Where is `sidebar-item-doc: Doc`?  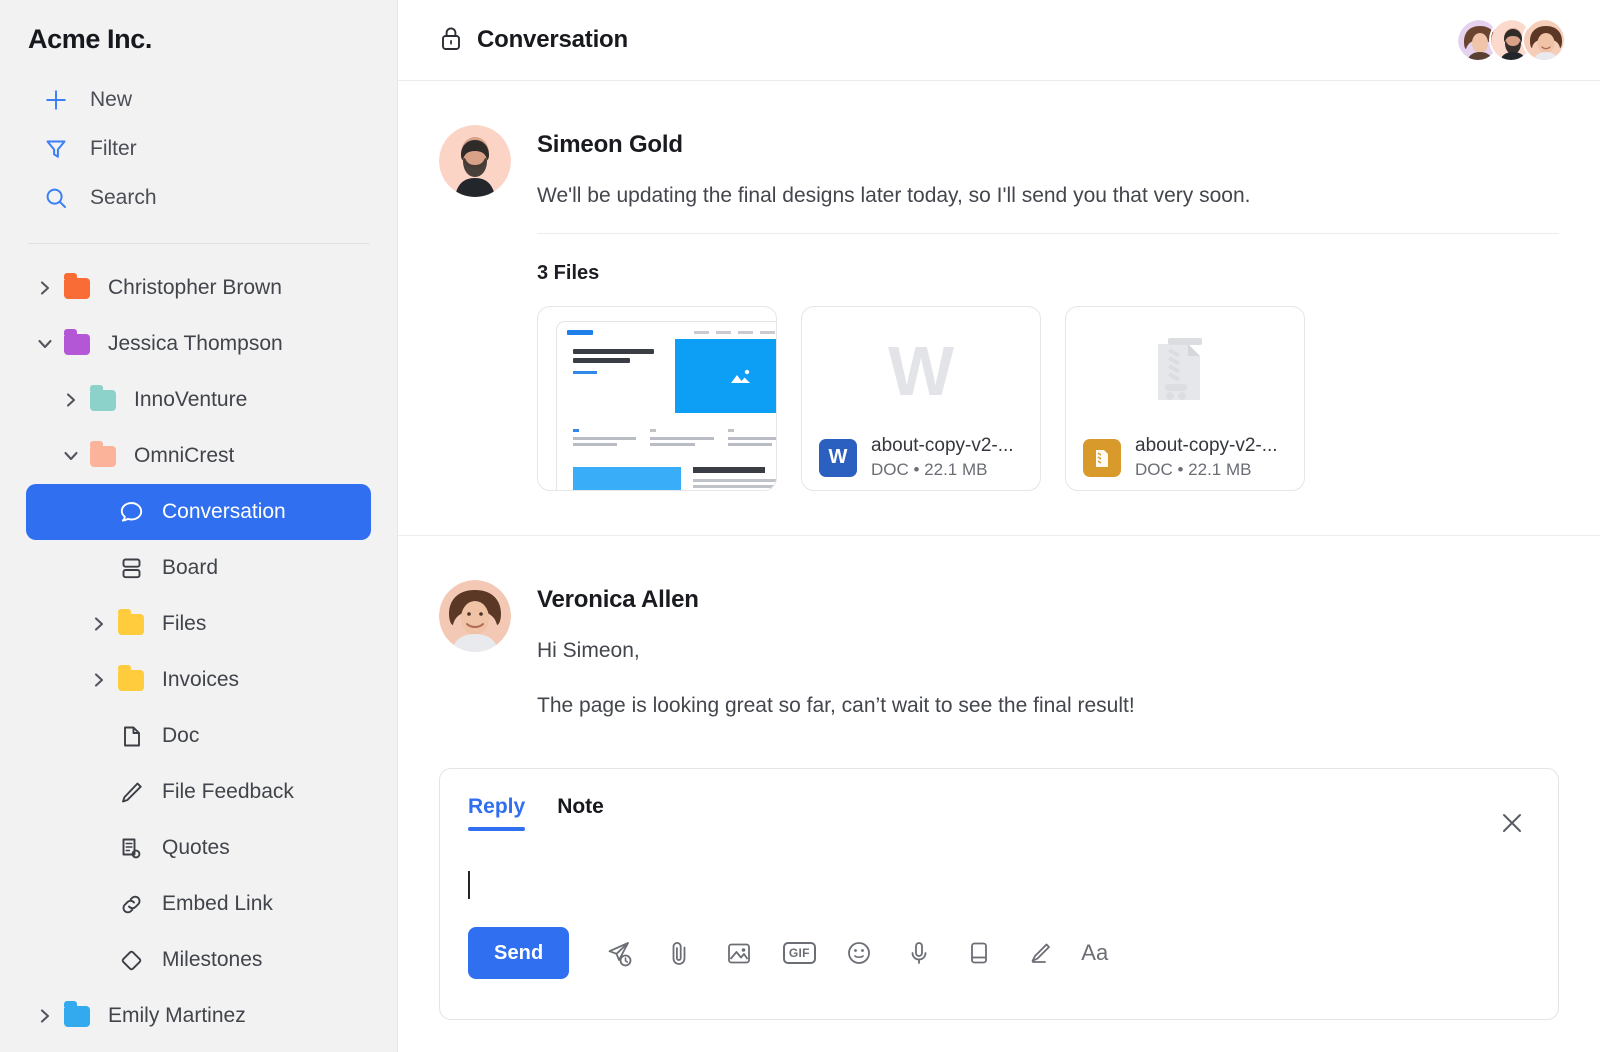 sidebar-item-doc: Doc is located at coordinates (198, 736).